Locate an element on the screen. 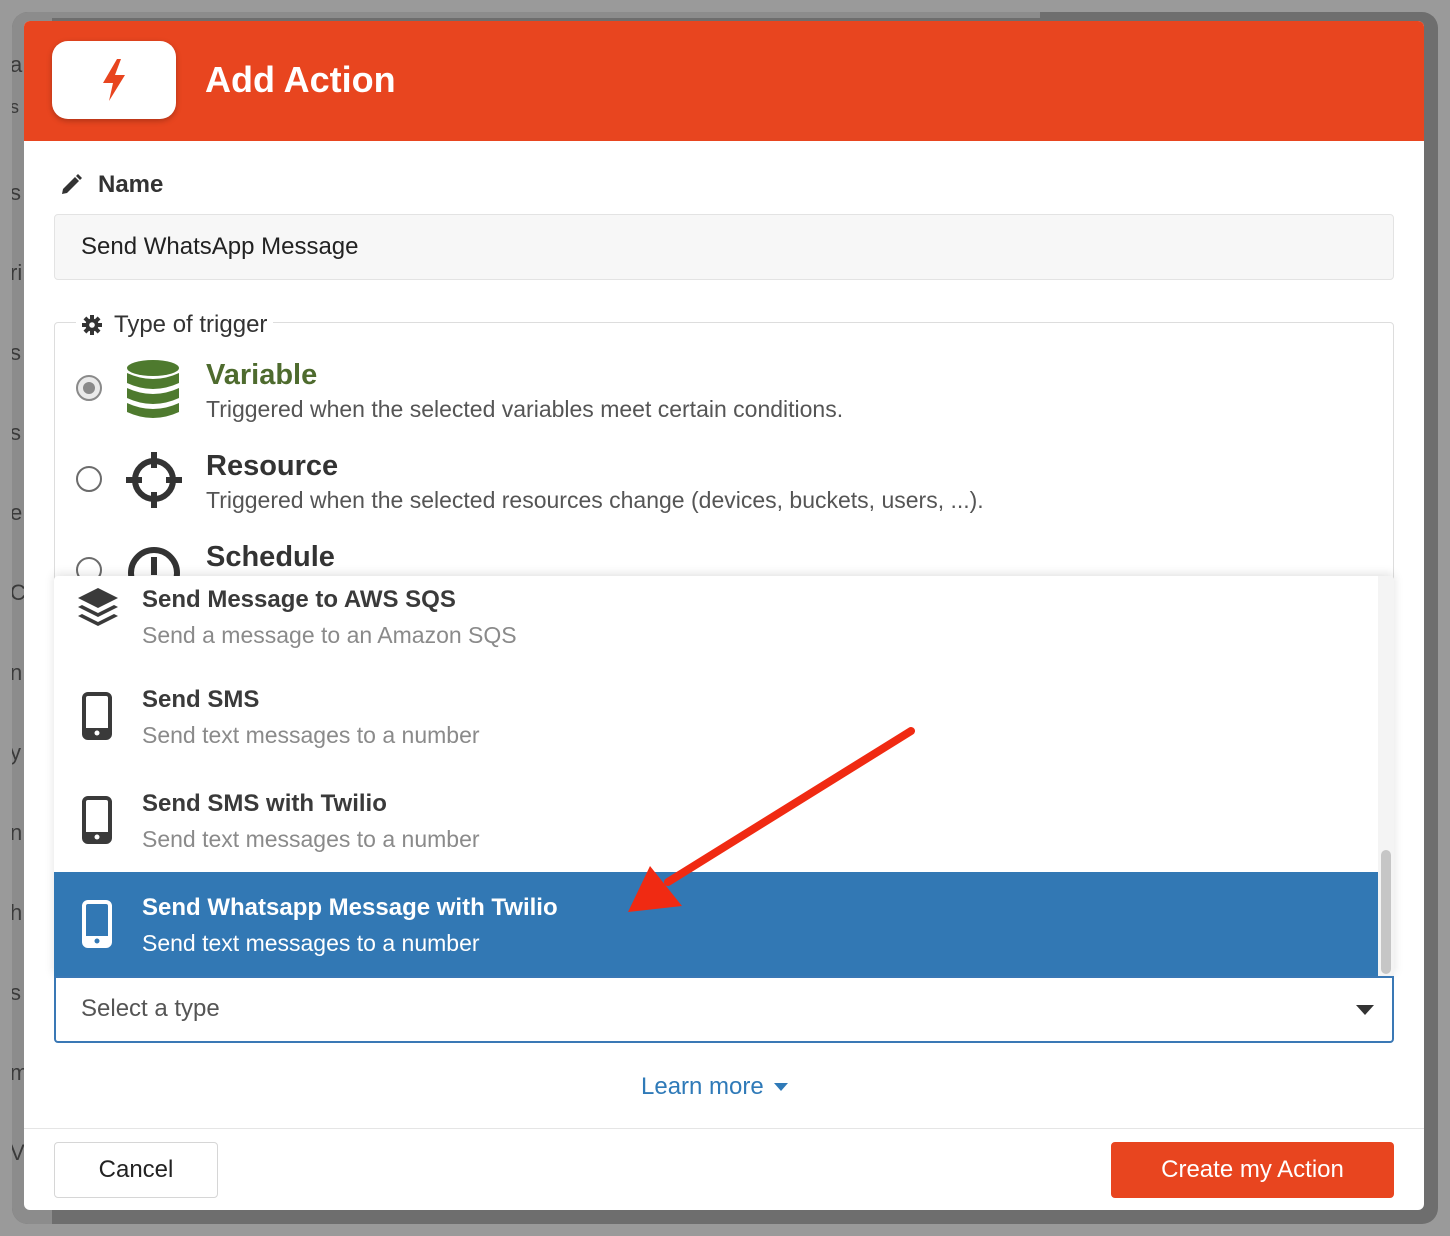  bolt-icon is located at coordinates (114, 80).